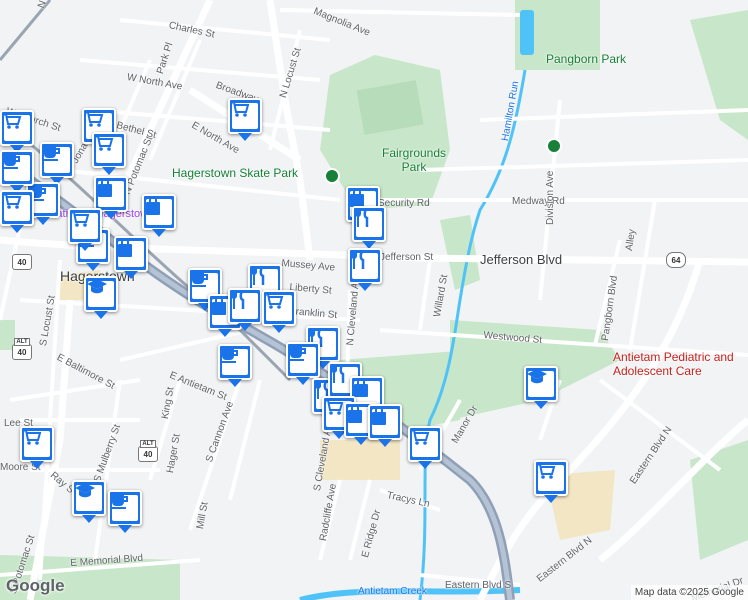 The height and width of the screenshot is (600, 748). What do you see at coordinates (235, 173) in the screenshot?
I see `place-label-skate-park: Hagerstown Skate Park` at bounding box center [235, 173].